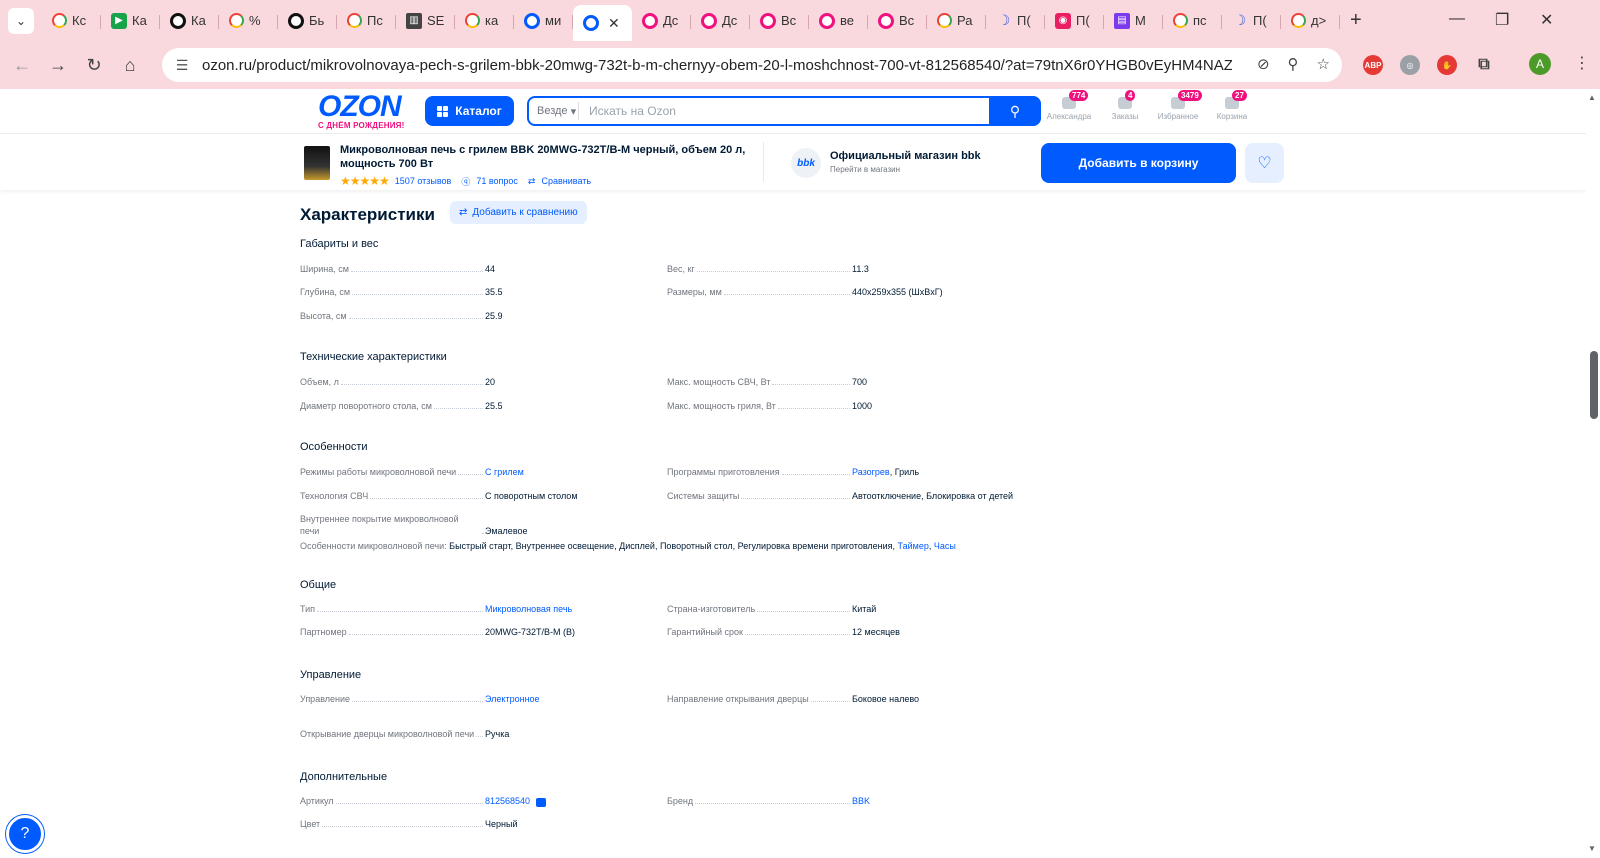 This screenshot has height=858, width=1600. Describe the element at coordinates (130, 21) in the screenshot. I see `browser-tab: ▶ Ка` at that location.